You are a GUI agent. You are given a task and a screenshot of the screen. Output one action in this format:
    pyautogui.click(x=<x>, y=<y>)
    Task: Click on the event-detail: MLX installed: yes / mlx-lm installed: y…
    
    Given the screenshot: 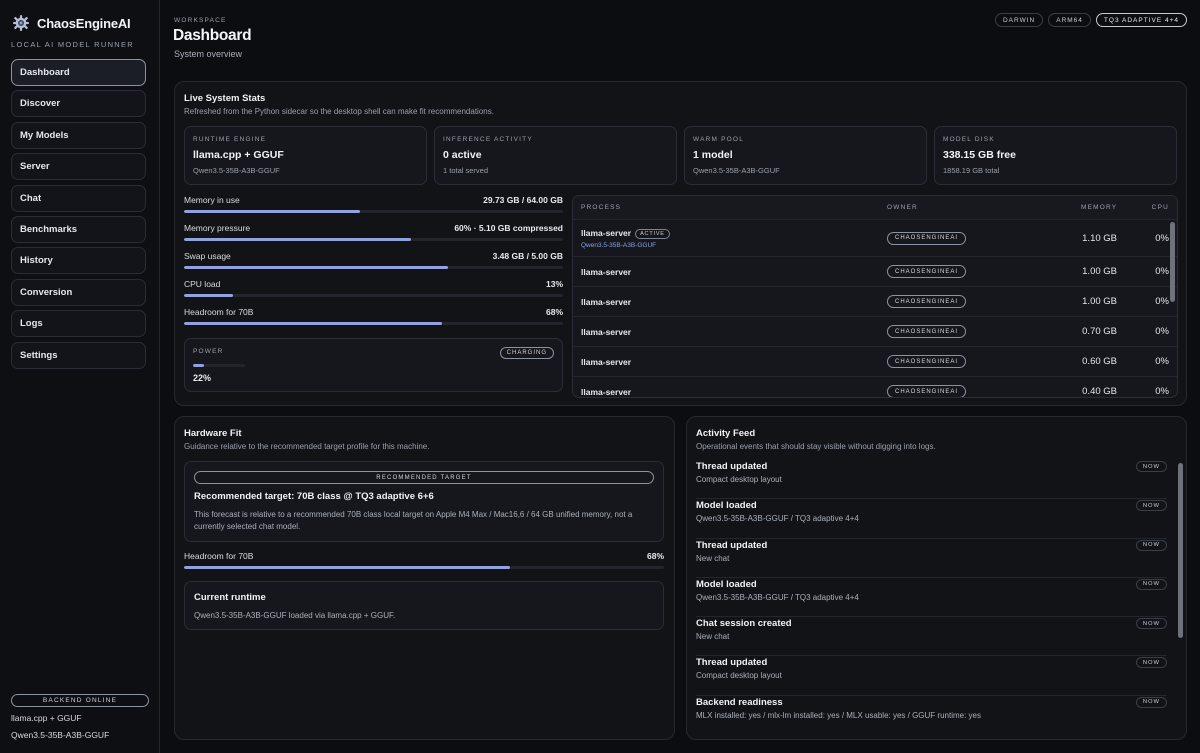 What is the action you would take?
    pyautogui.click(x=838, y=715)
    